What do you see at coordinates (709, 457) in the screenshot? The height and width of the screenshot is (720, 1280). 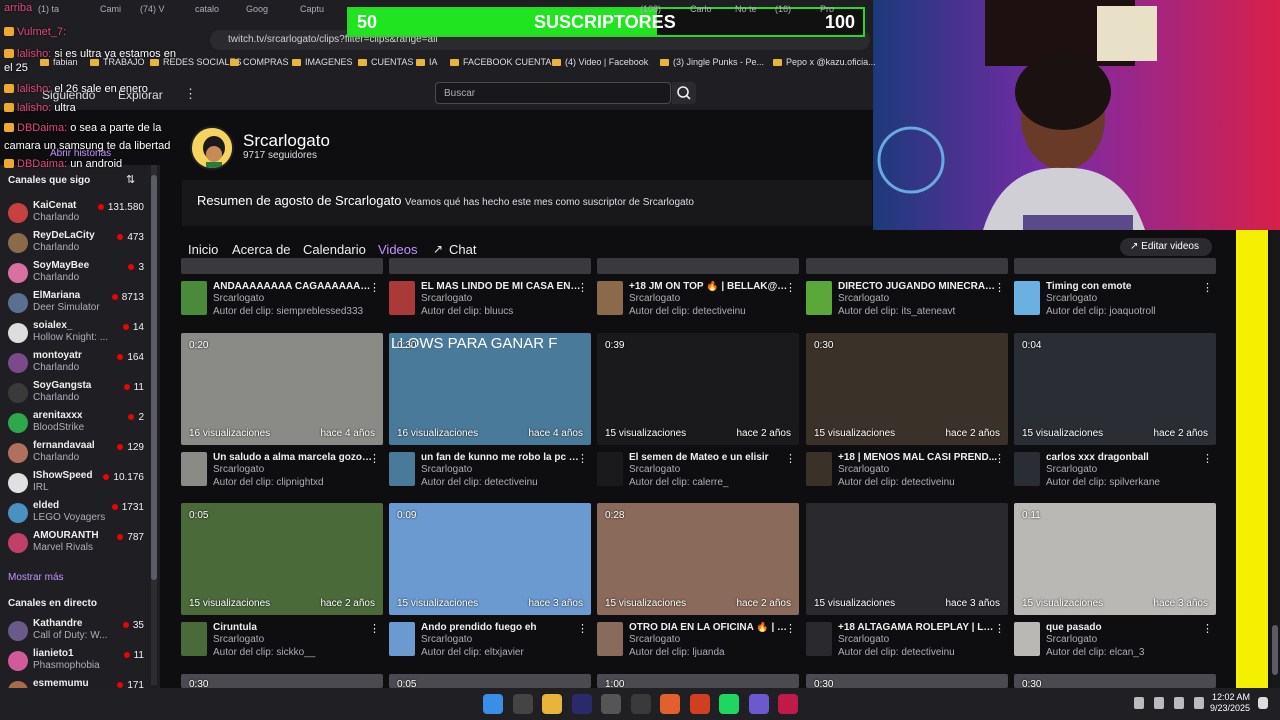 I see `clip-title: El semen de Mateo e un elisir` at bounding box center [709, 457].